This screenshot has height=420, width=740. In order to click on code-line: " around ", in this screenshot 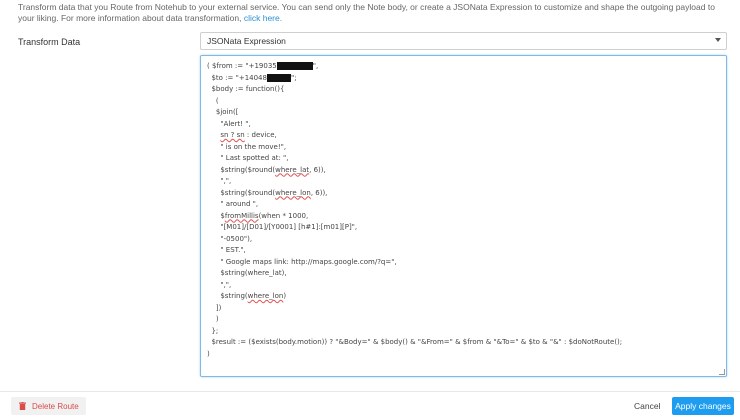, I will do `click(233, 204)`.